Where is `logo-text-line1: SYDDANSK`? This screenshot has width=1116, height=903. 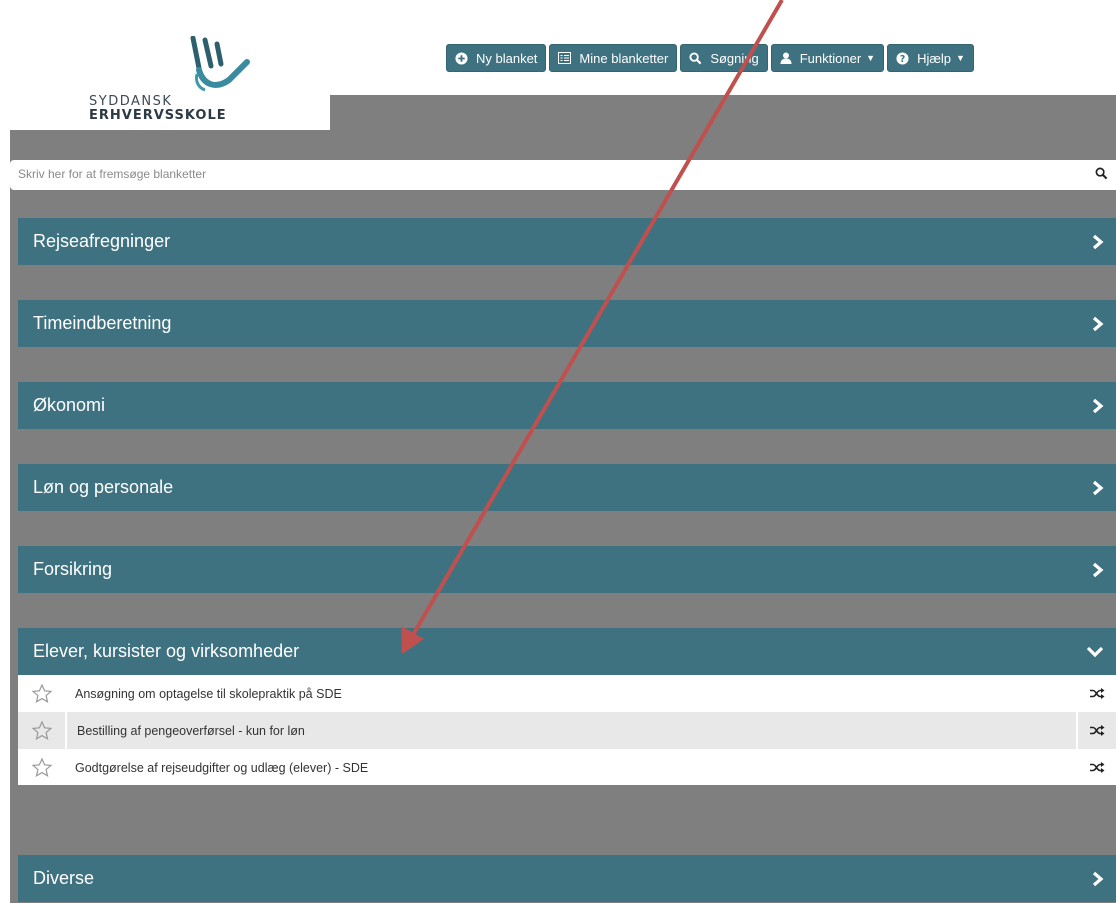
logo-text-line1: SYDDANSK is located at coordinates (131, 101).